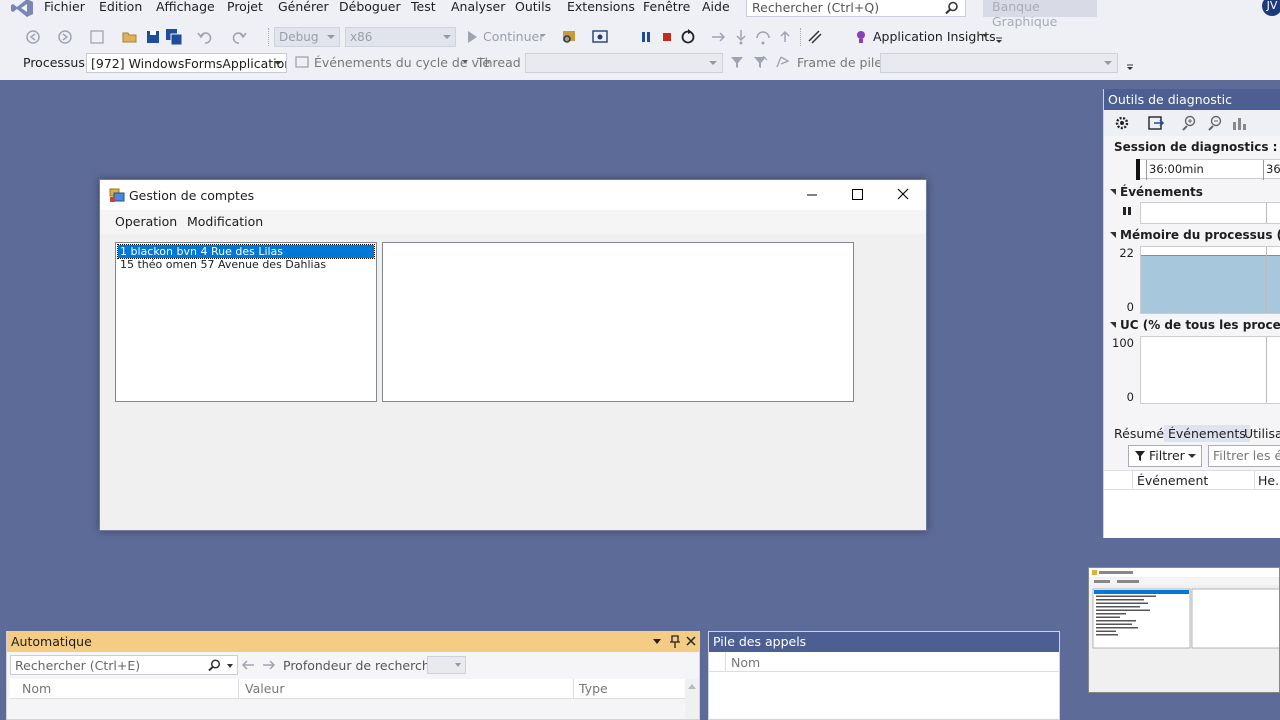 The width and height of the screenshot is (1280, 720). What do you see at coordinates (65, 37) in the screenshot?
I see `navigate-forward-icon` at bounding box center [65, 37].